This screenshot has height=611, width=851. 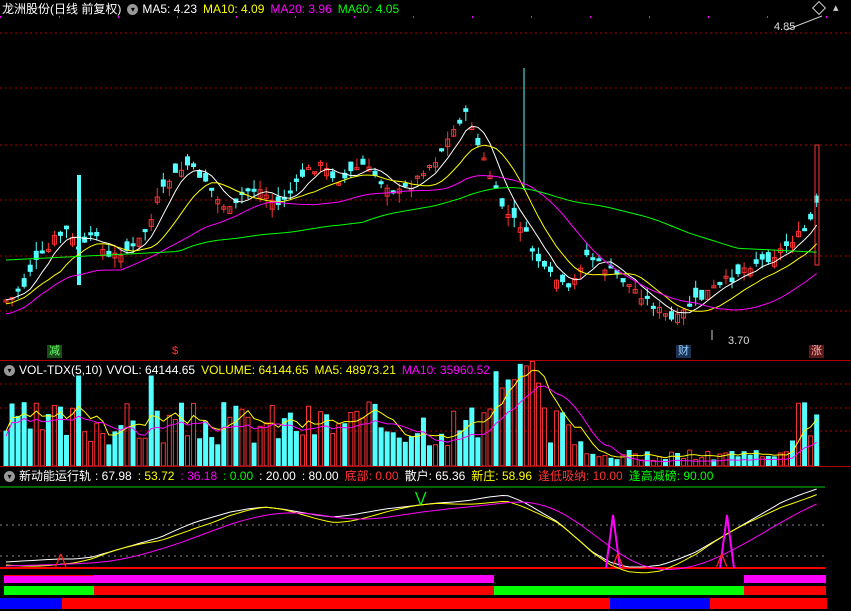 What do you see at coordinates (836, 7) in the screenshot?
I see `chevron-up-icon: ▴` at bounding box center [836, 7].